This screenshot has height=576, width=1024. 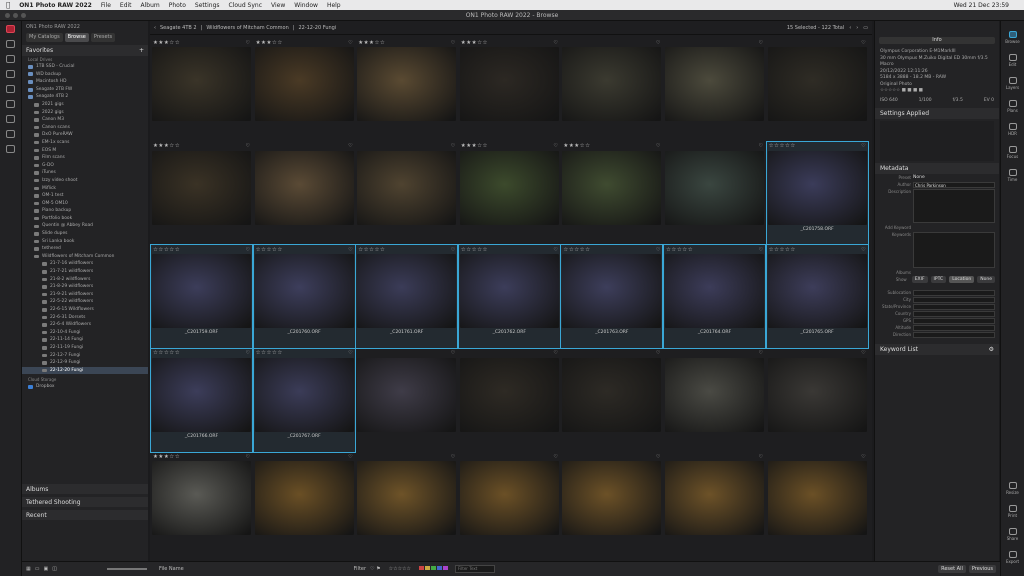 What do you see at coordinates (991, 349) in the screenshot?
I see `keyword-list-settings-icon: ⚙` at bounding box center [991, 349].